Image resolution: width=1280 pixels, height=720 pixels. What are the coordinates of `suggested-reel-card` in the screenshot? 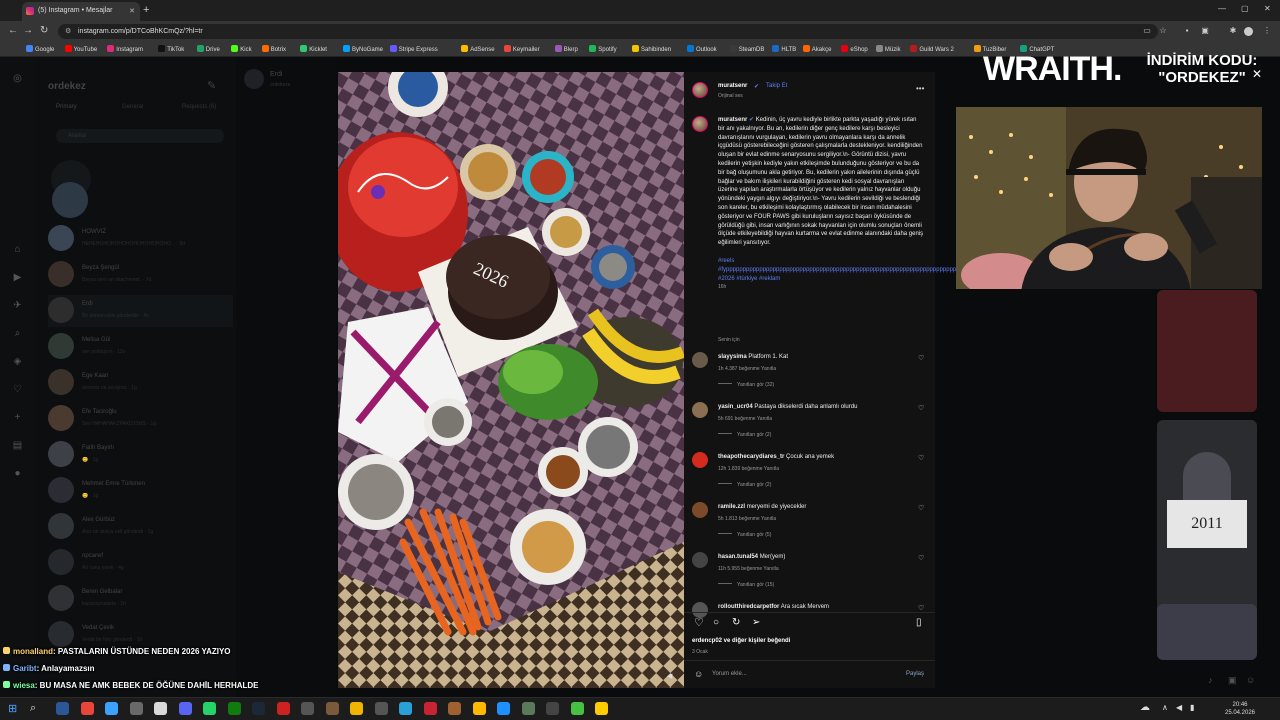 It's located at (1207, 632).